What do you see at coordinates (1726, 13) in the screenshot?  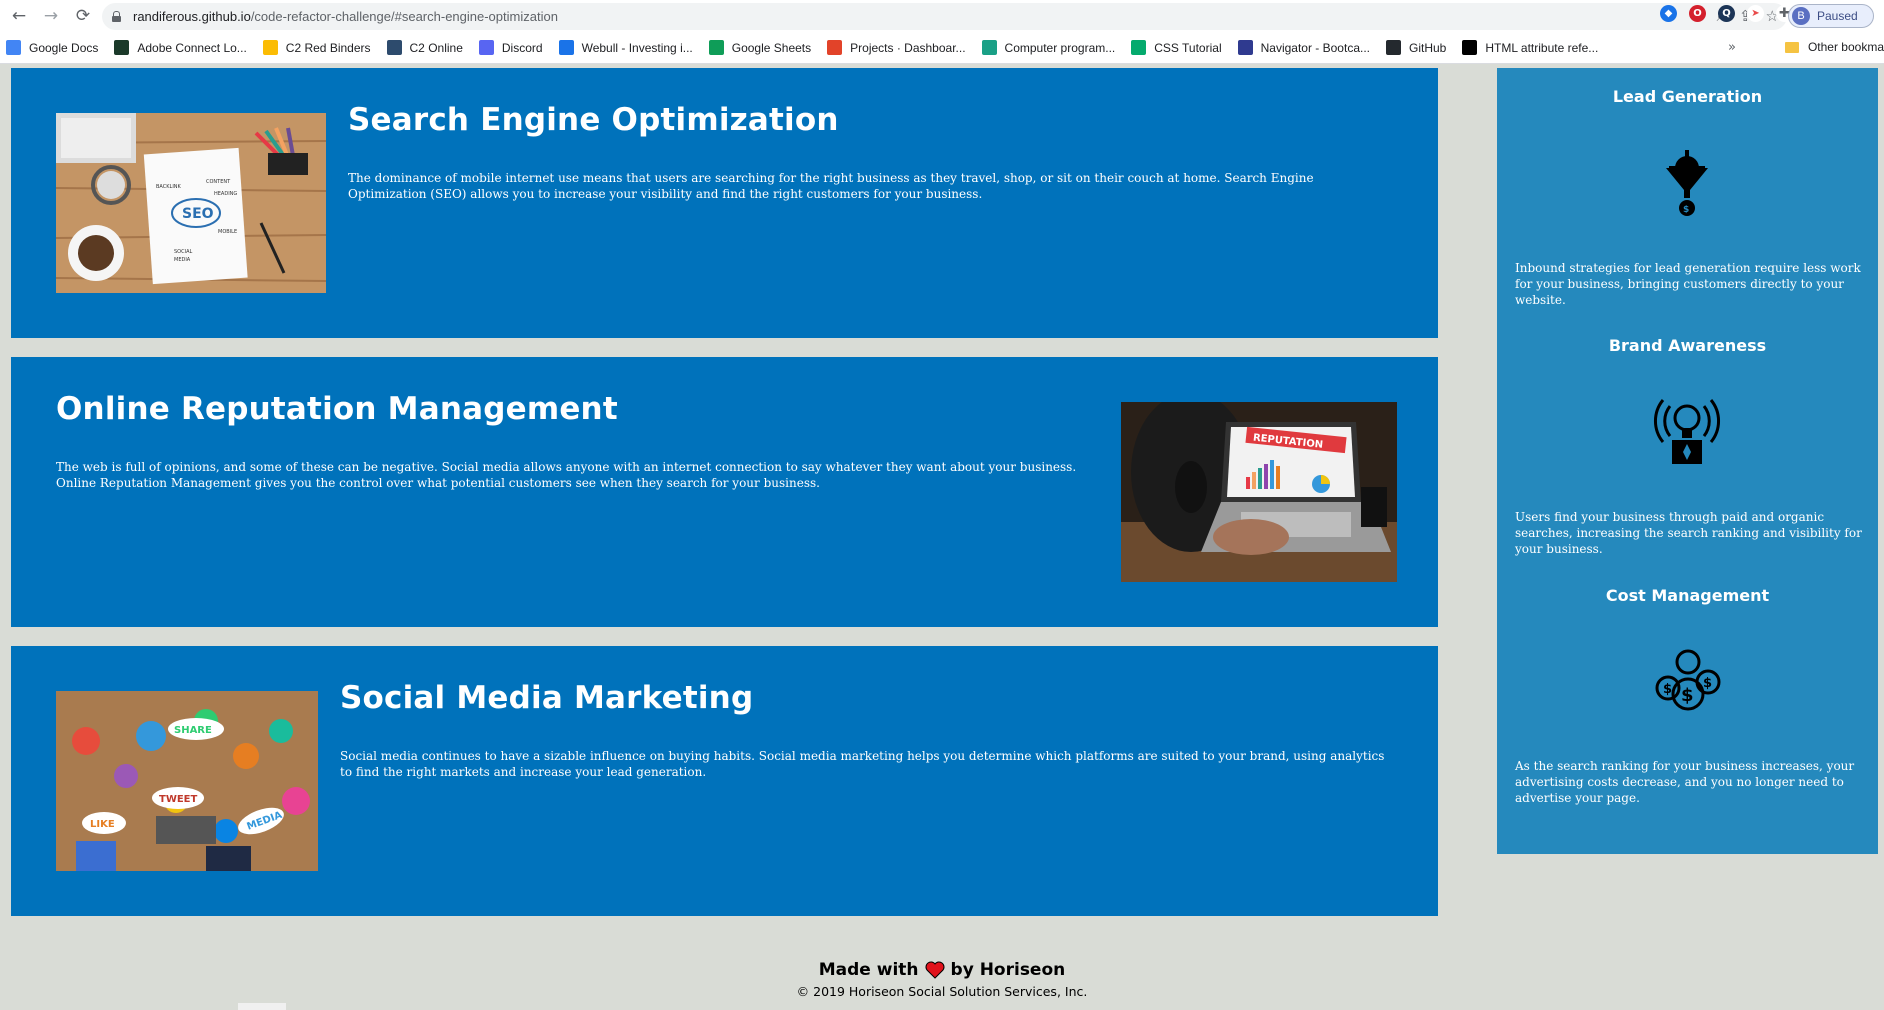 I see `extension-lens-icon: Q` at bounding box center [1726, 13].